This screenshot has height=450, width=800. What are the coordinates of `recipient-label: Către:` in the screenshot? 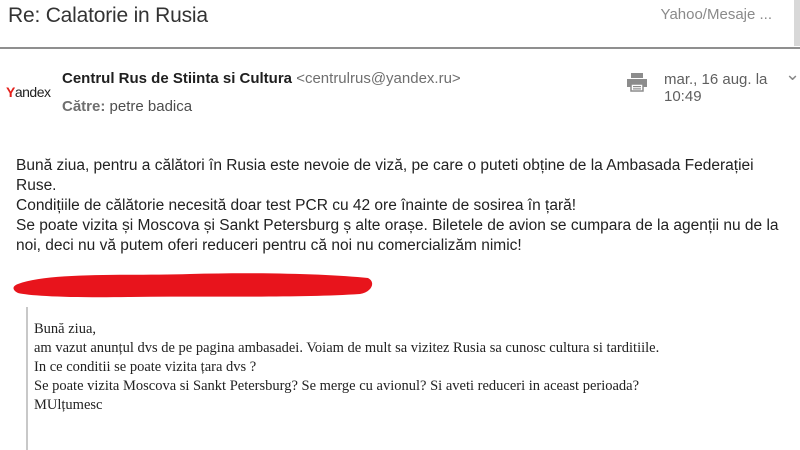 It's located at (84, 106).